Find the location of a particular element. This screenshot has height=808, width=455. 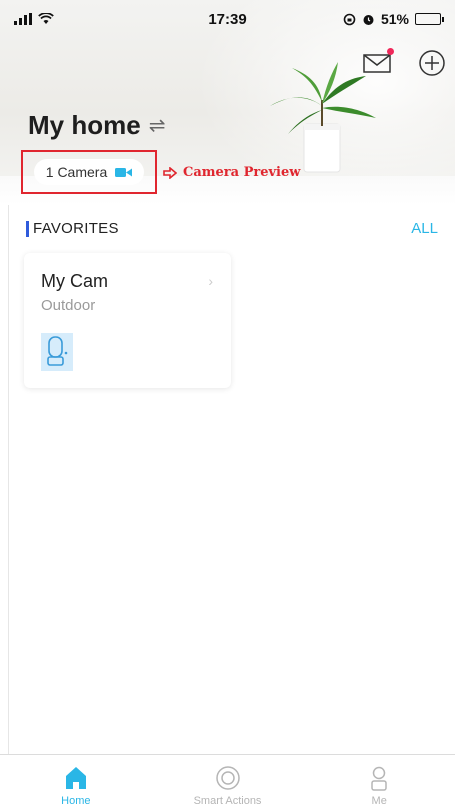

chevron-right-icon: › is located at coordinates (210, 281).